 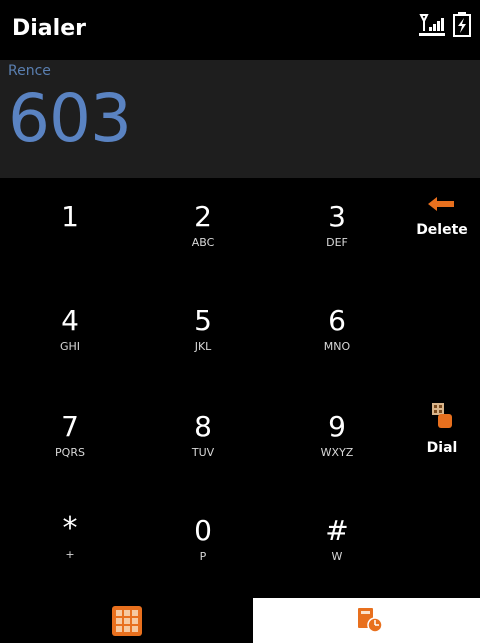 I want to click on dial-phone-icon, so click(x=442, y=418).